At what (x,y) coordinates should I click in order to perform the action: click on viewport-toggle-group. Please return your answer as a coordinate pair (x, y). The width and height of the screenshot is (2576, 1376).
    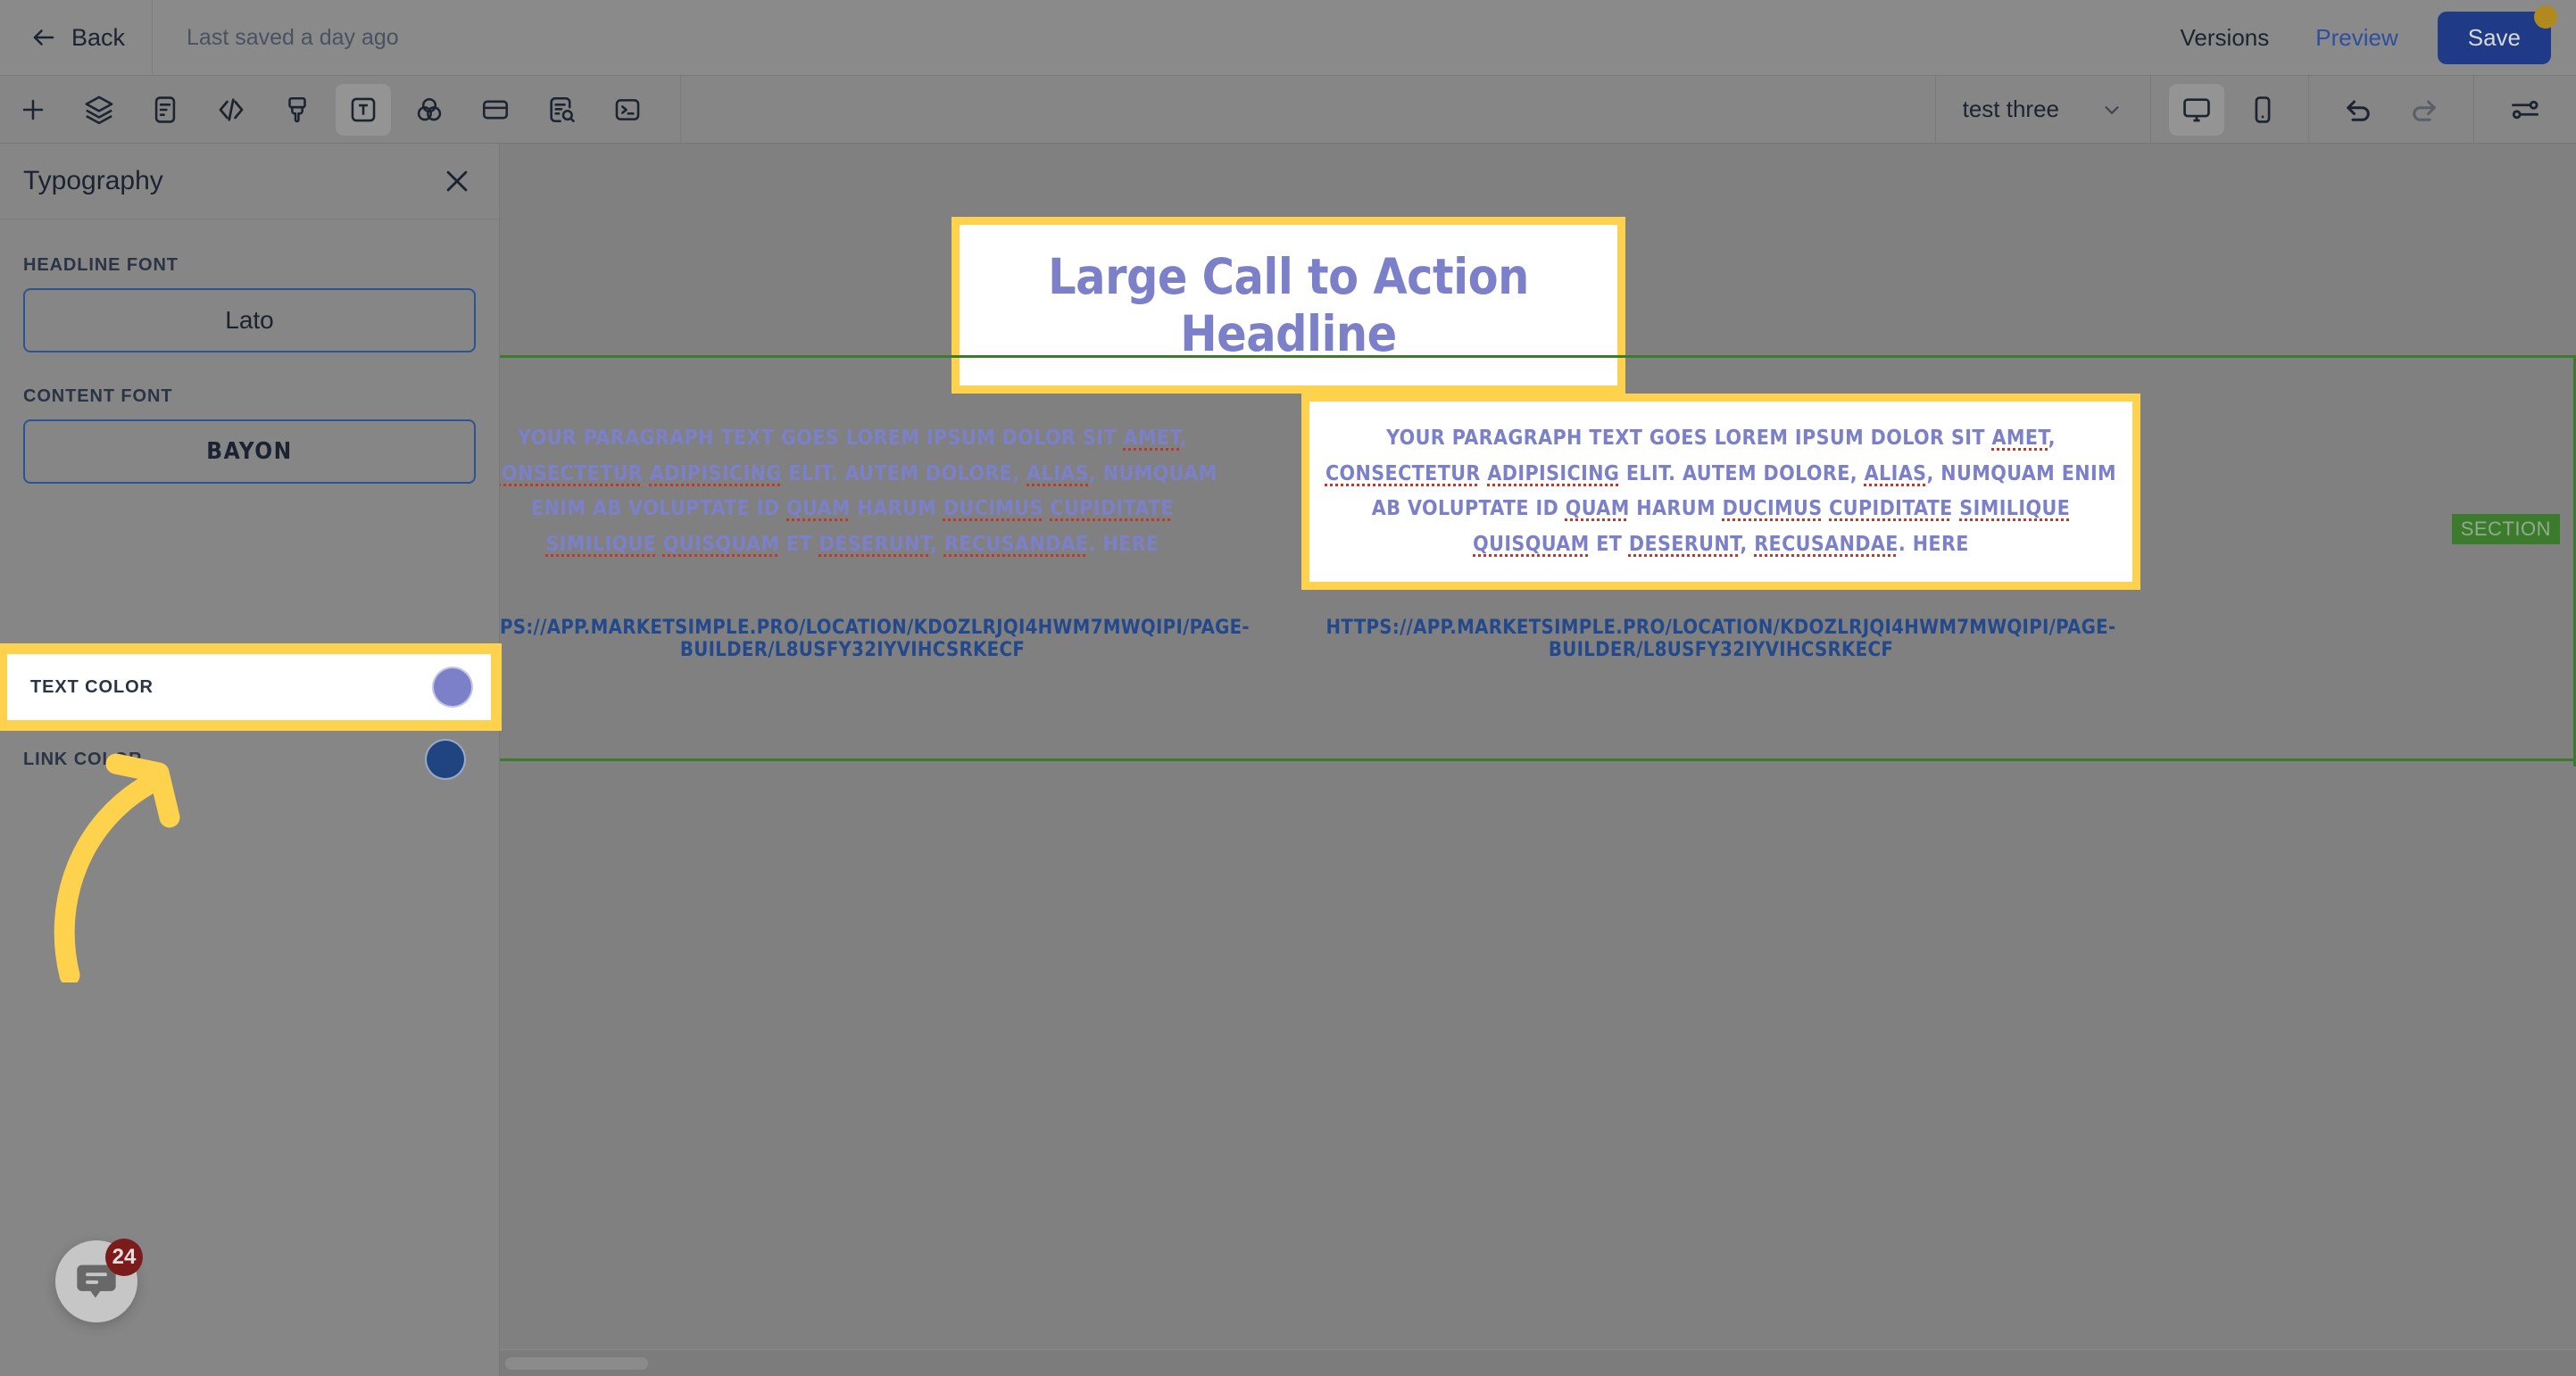
    Looking at the image, I should click on (2230, 110).